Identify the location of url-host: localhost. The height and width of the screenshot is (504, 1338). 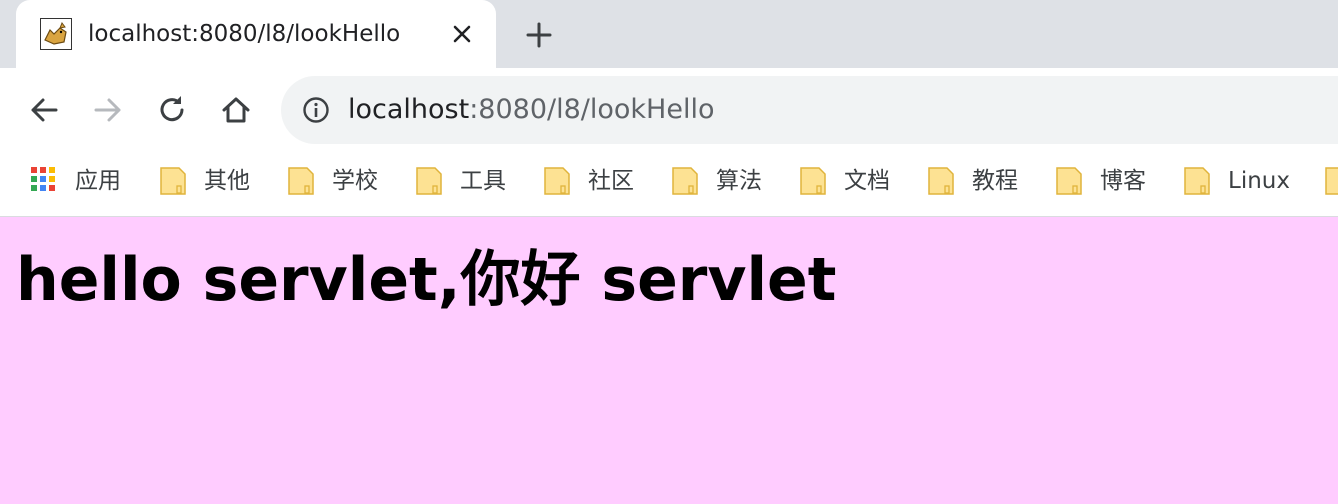
(409, 109).